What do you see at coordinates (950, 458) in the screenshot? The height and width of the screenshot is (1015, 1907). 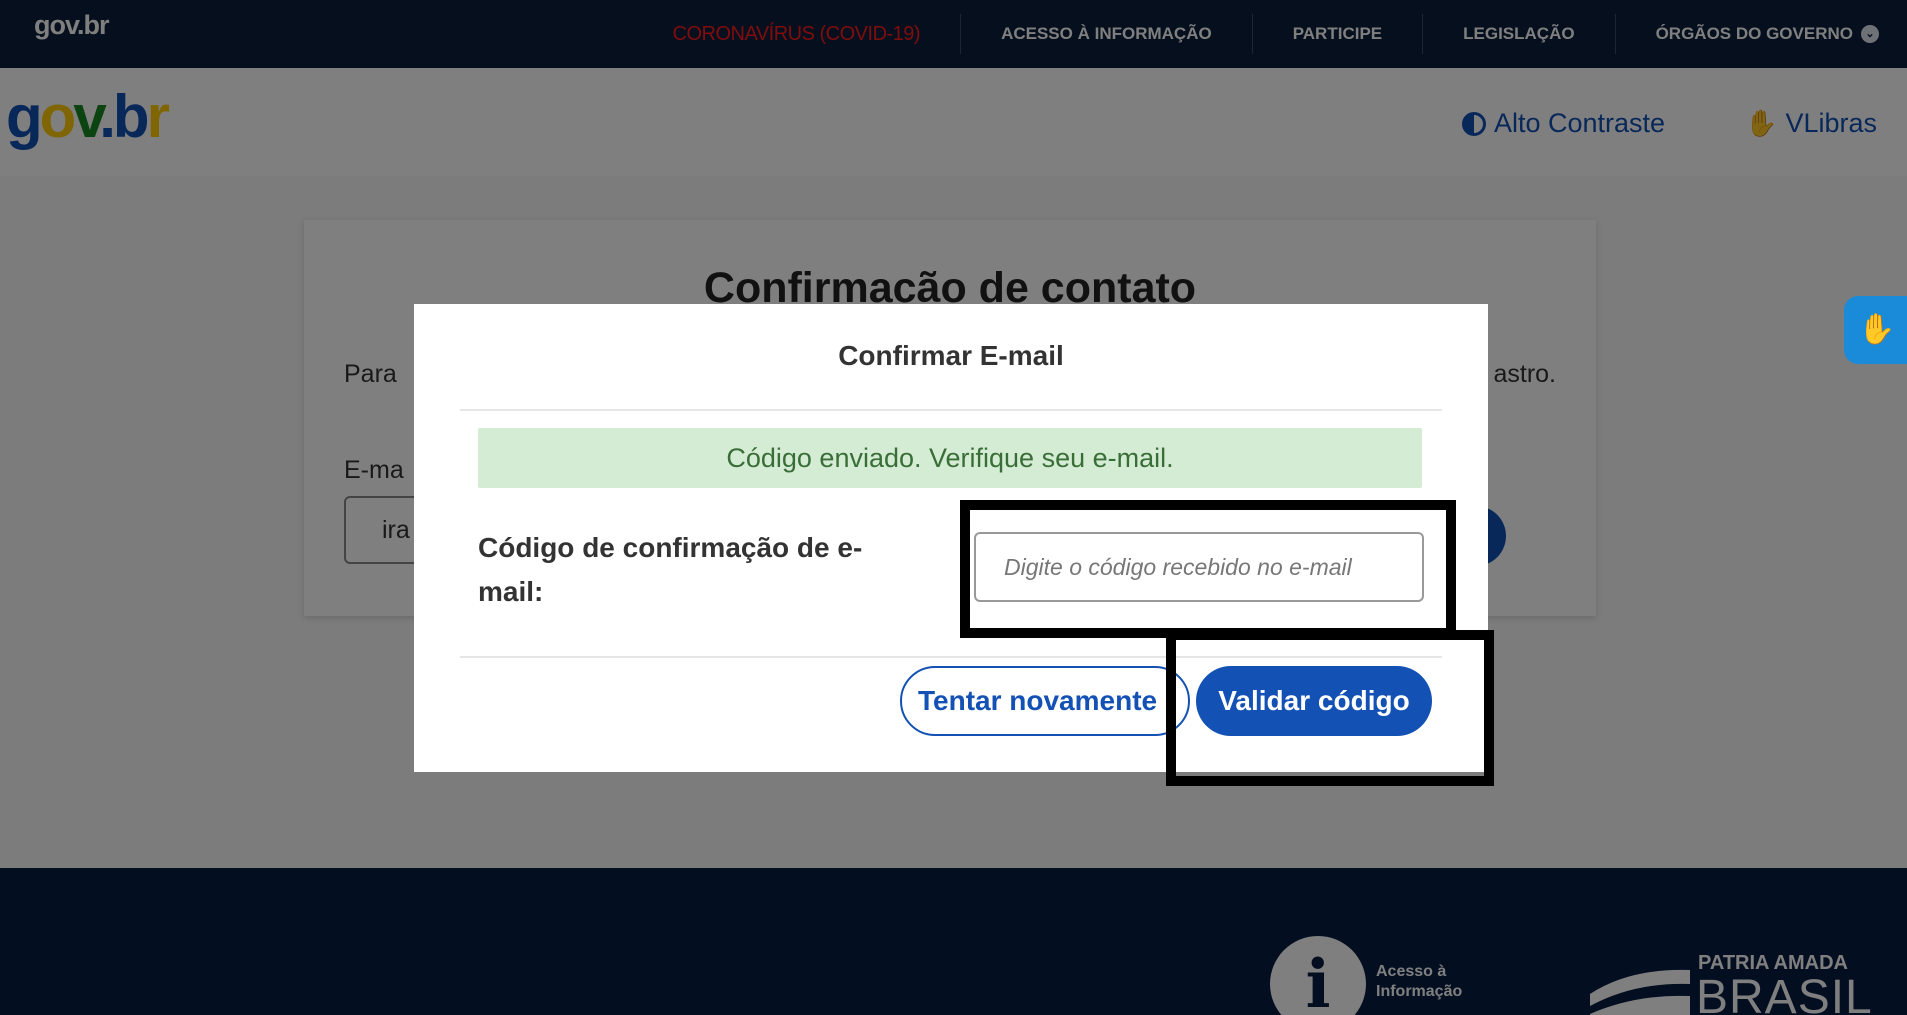 I see `success-alert: Código enviado. Verifique seu e-mail.` at bounding box center [950, 458].